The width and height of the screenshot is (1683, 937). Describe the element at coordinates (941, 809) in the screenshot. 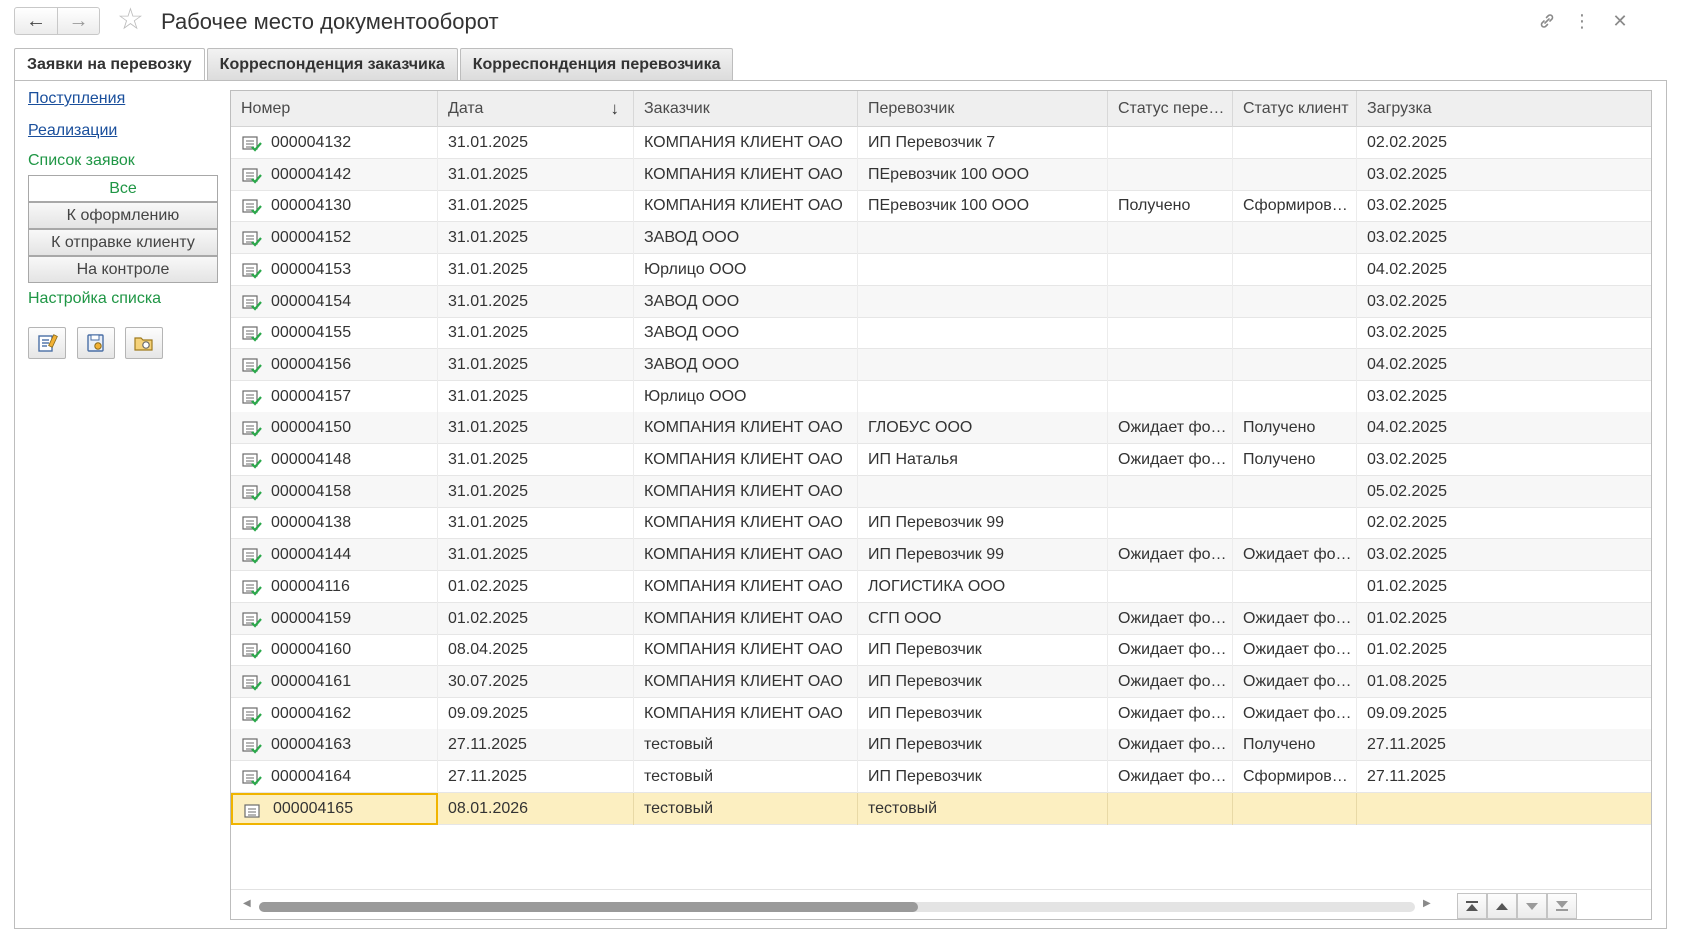

I see `table-row: 000004165 08.01.2026 тестовый тестовый` at that location.